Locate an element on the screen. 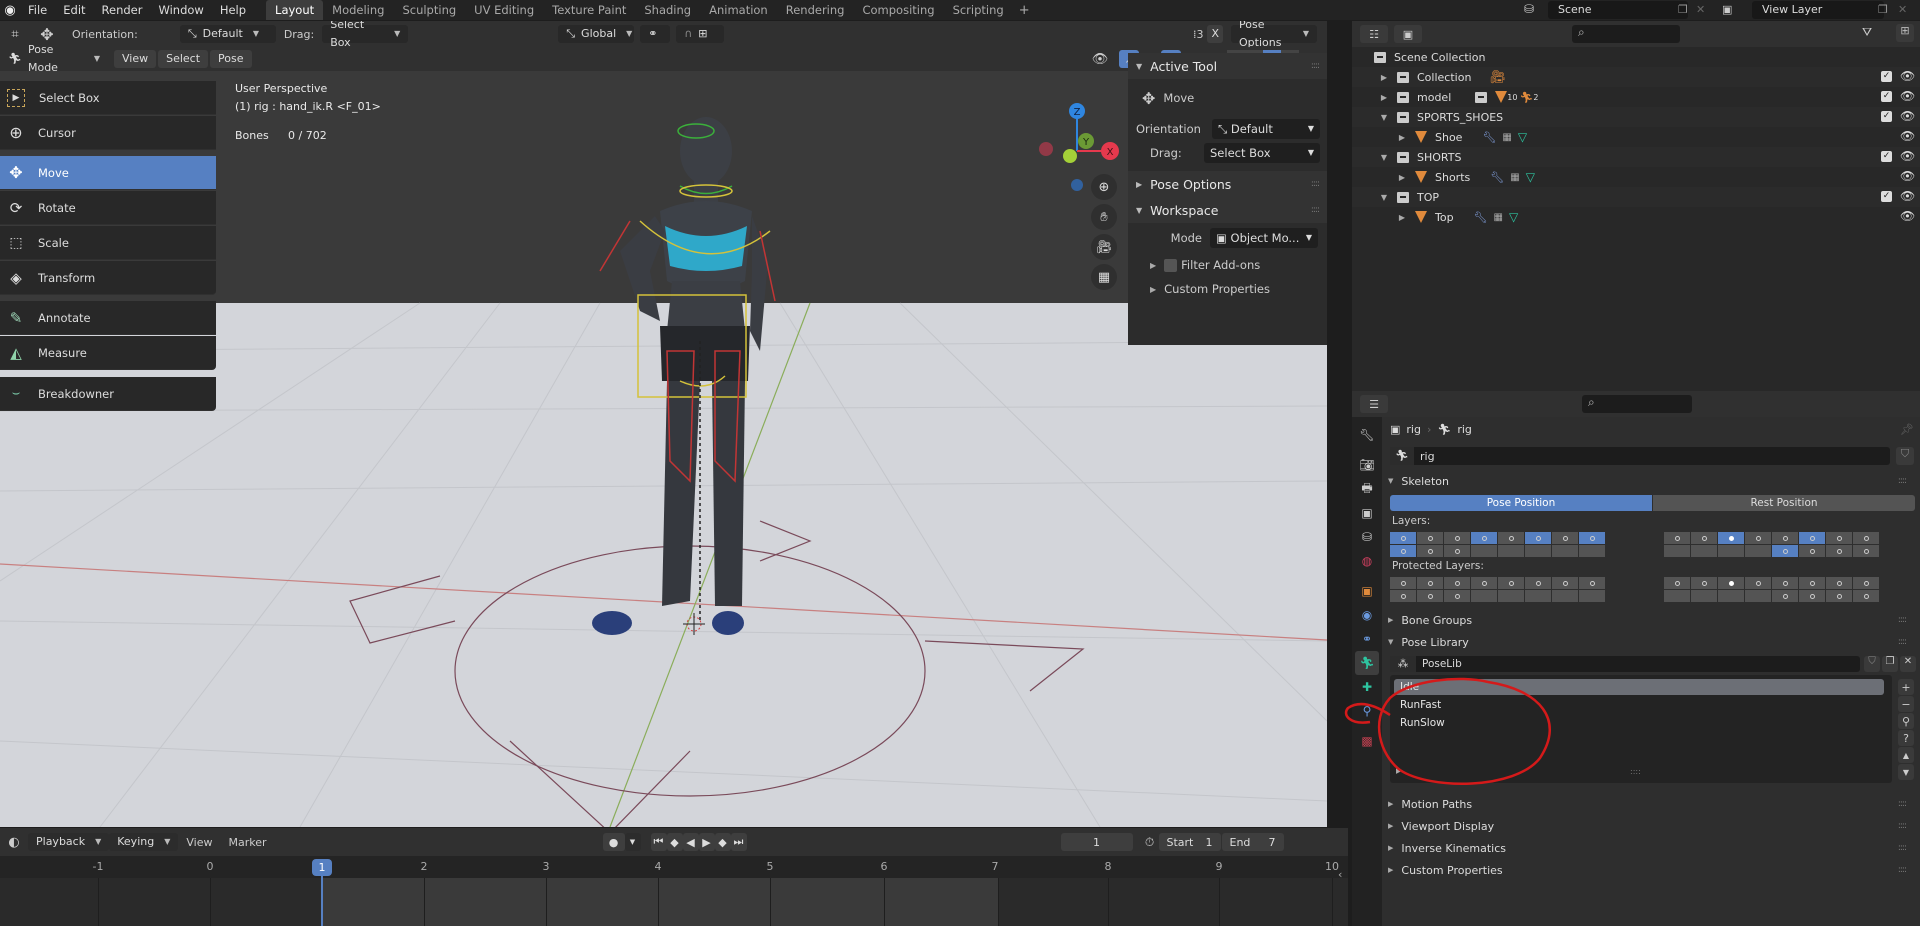 This screenshot has height=926, width=1920. display-mode-icon: ▣ is located at coordinates (1408, 34).